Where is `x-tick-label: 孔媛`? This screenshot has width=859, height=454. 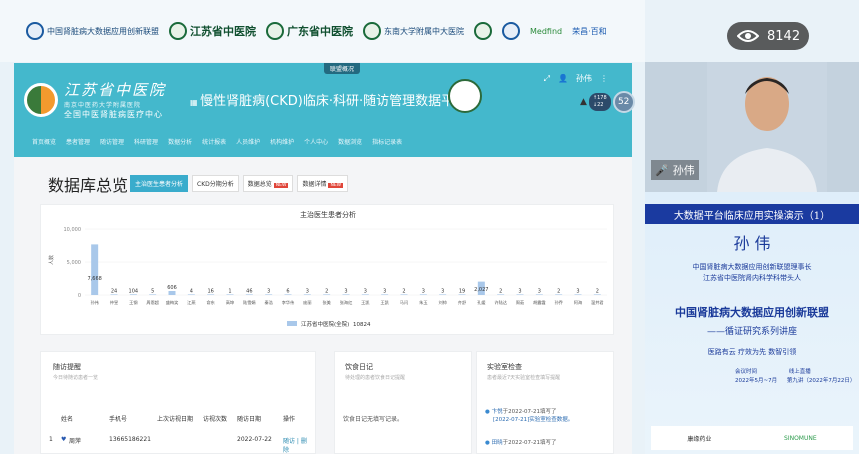
x-tick-label: 孔媛 is located at coordinates (481, 302).